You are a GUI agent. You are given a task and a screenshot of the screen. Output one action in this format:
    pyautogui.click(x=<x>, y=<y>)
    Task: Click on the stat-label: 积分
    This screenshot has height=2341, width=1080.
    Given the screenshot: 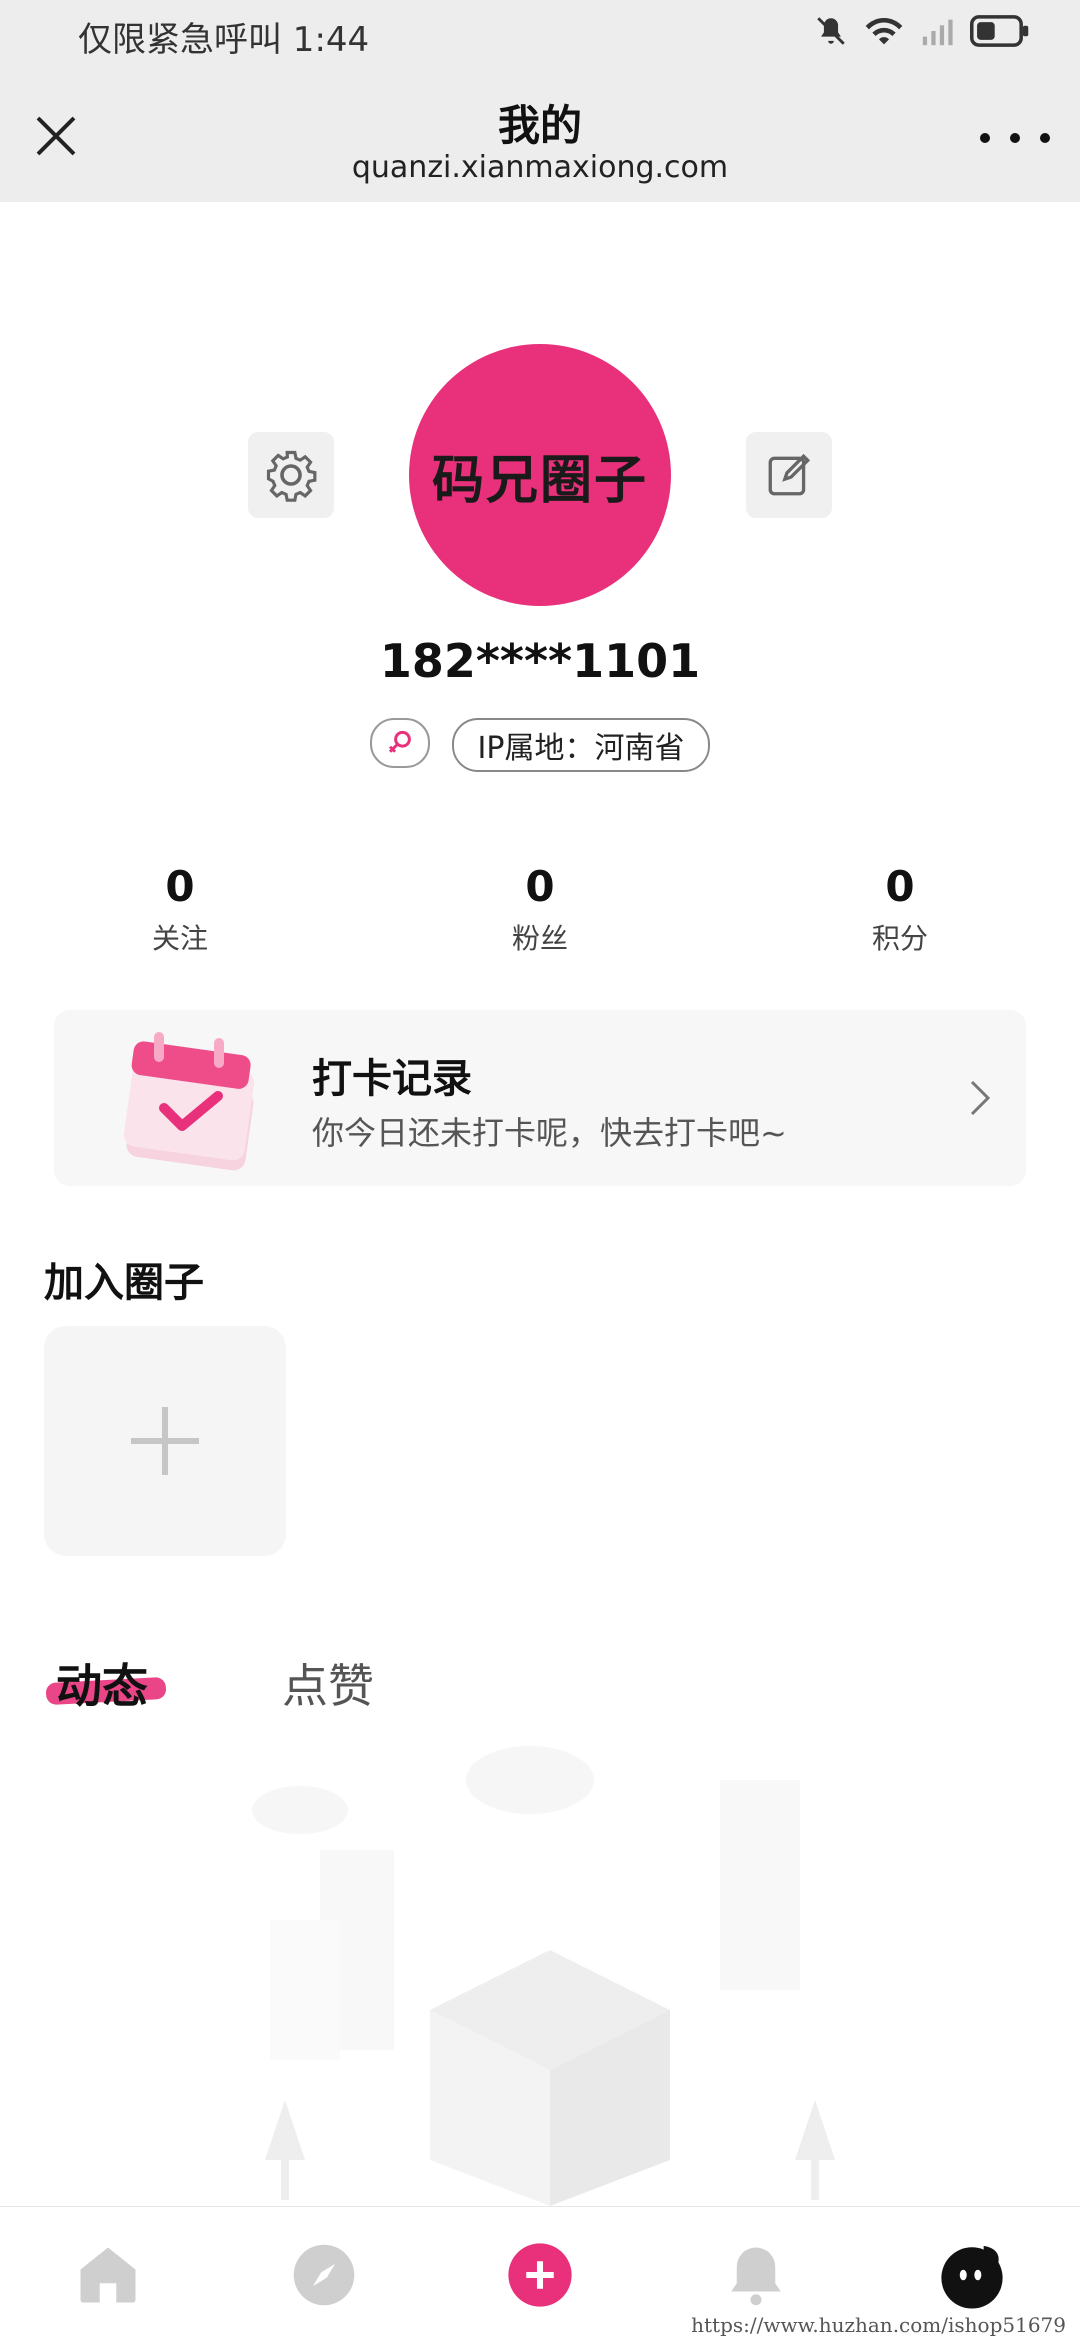 What is the action you would take?
    pyautogui.click(x=899, y=938)
    